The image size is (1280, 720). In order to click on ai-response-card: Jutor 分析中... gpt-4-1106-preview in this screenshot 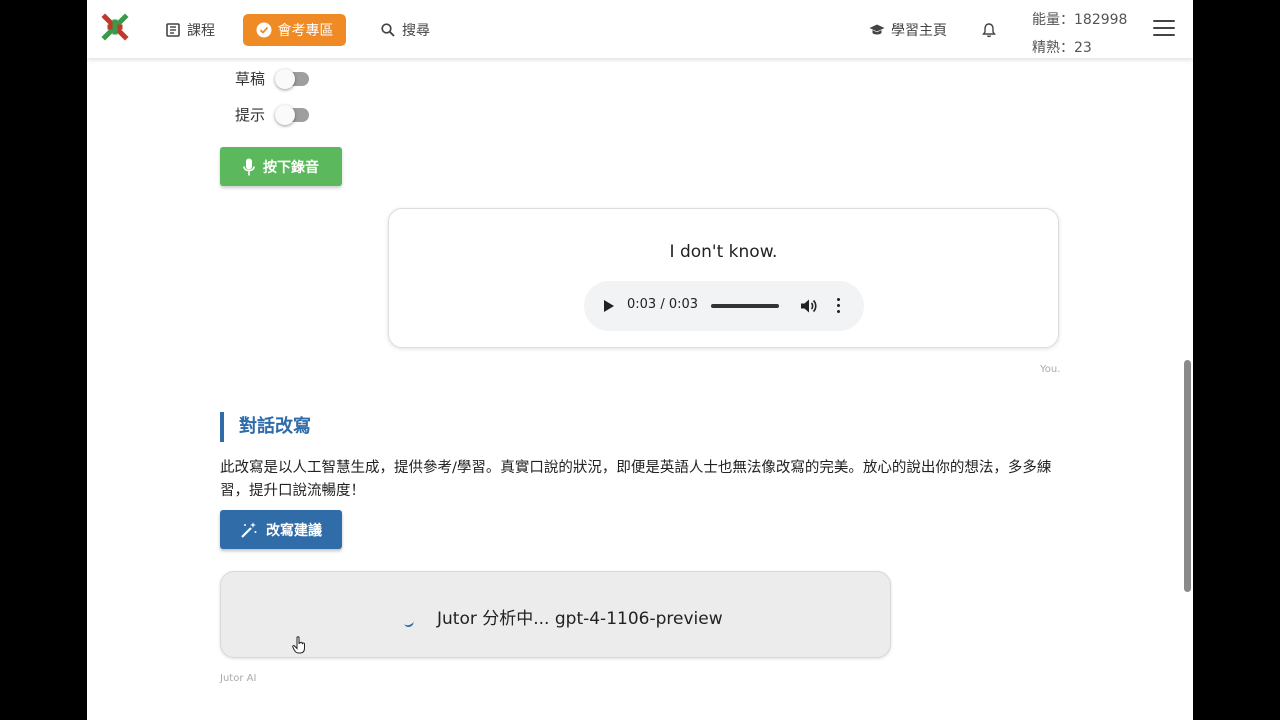, I will do `click(555, 614)`.